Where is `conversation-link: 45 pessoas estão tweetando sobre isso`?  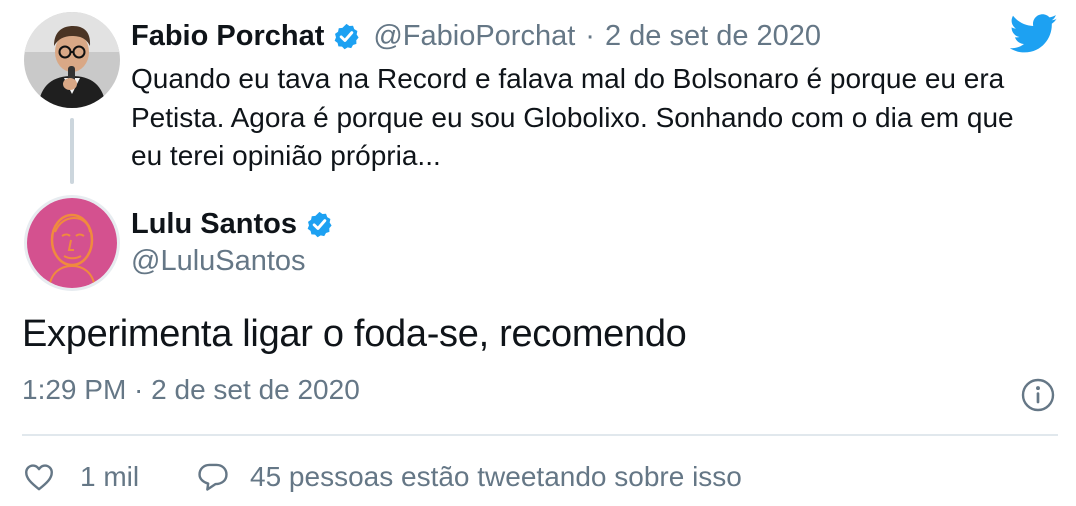
conversation-link: 45 pessoas estão tweetando sobre isso is located at coordinates (469, 477).